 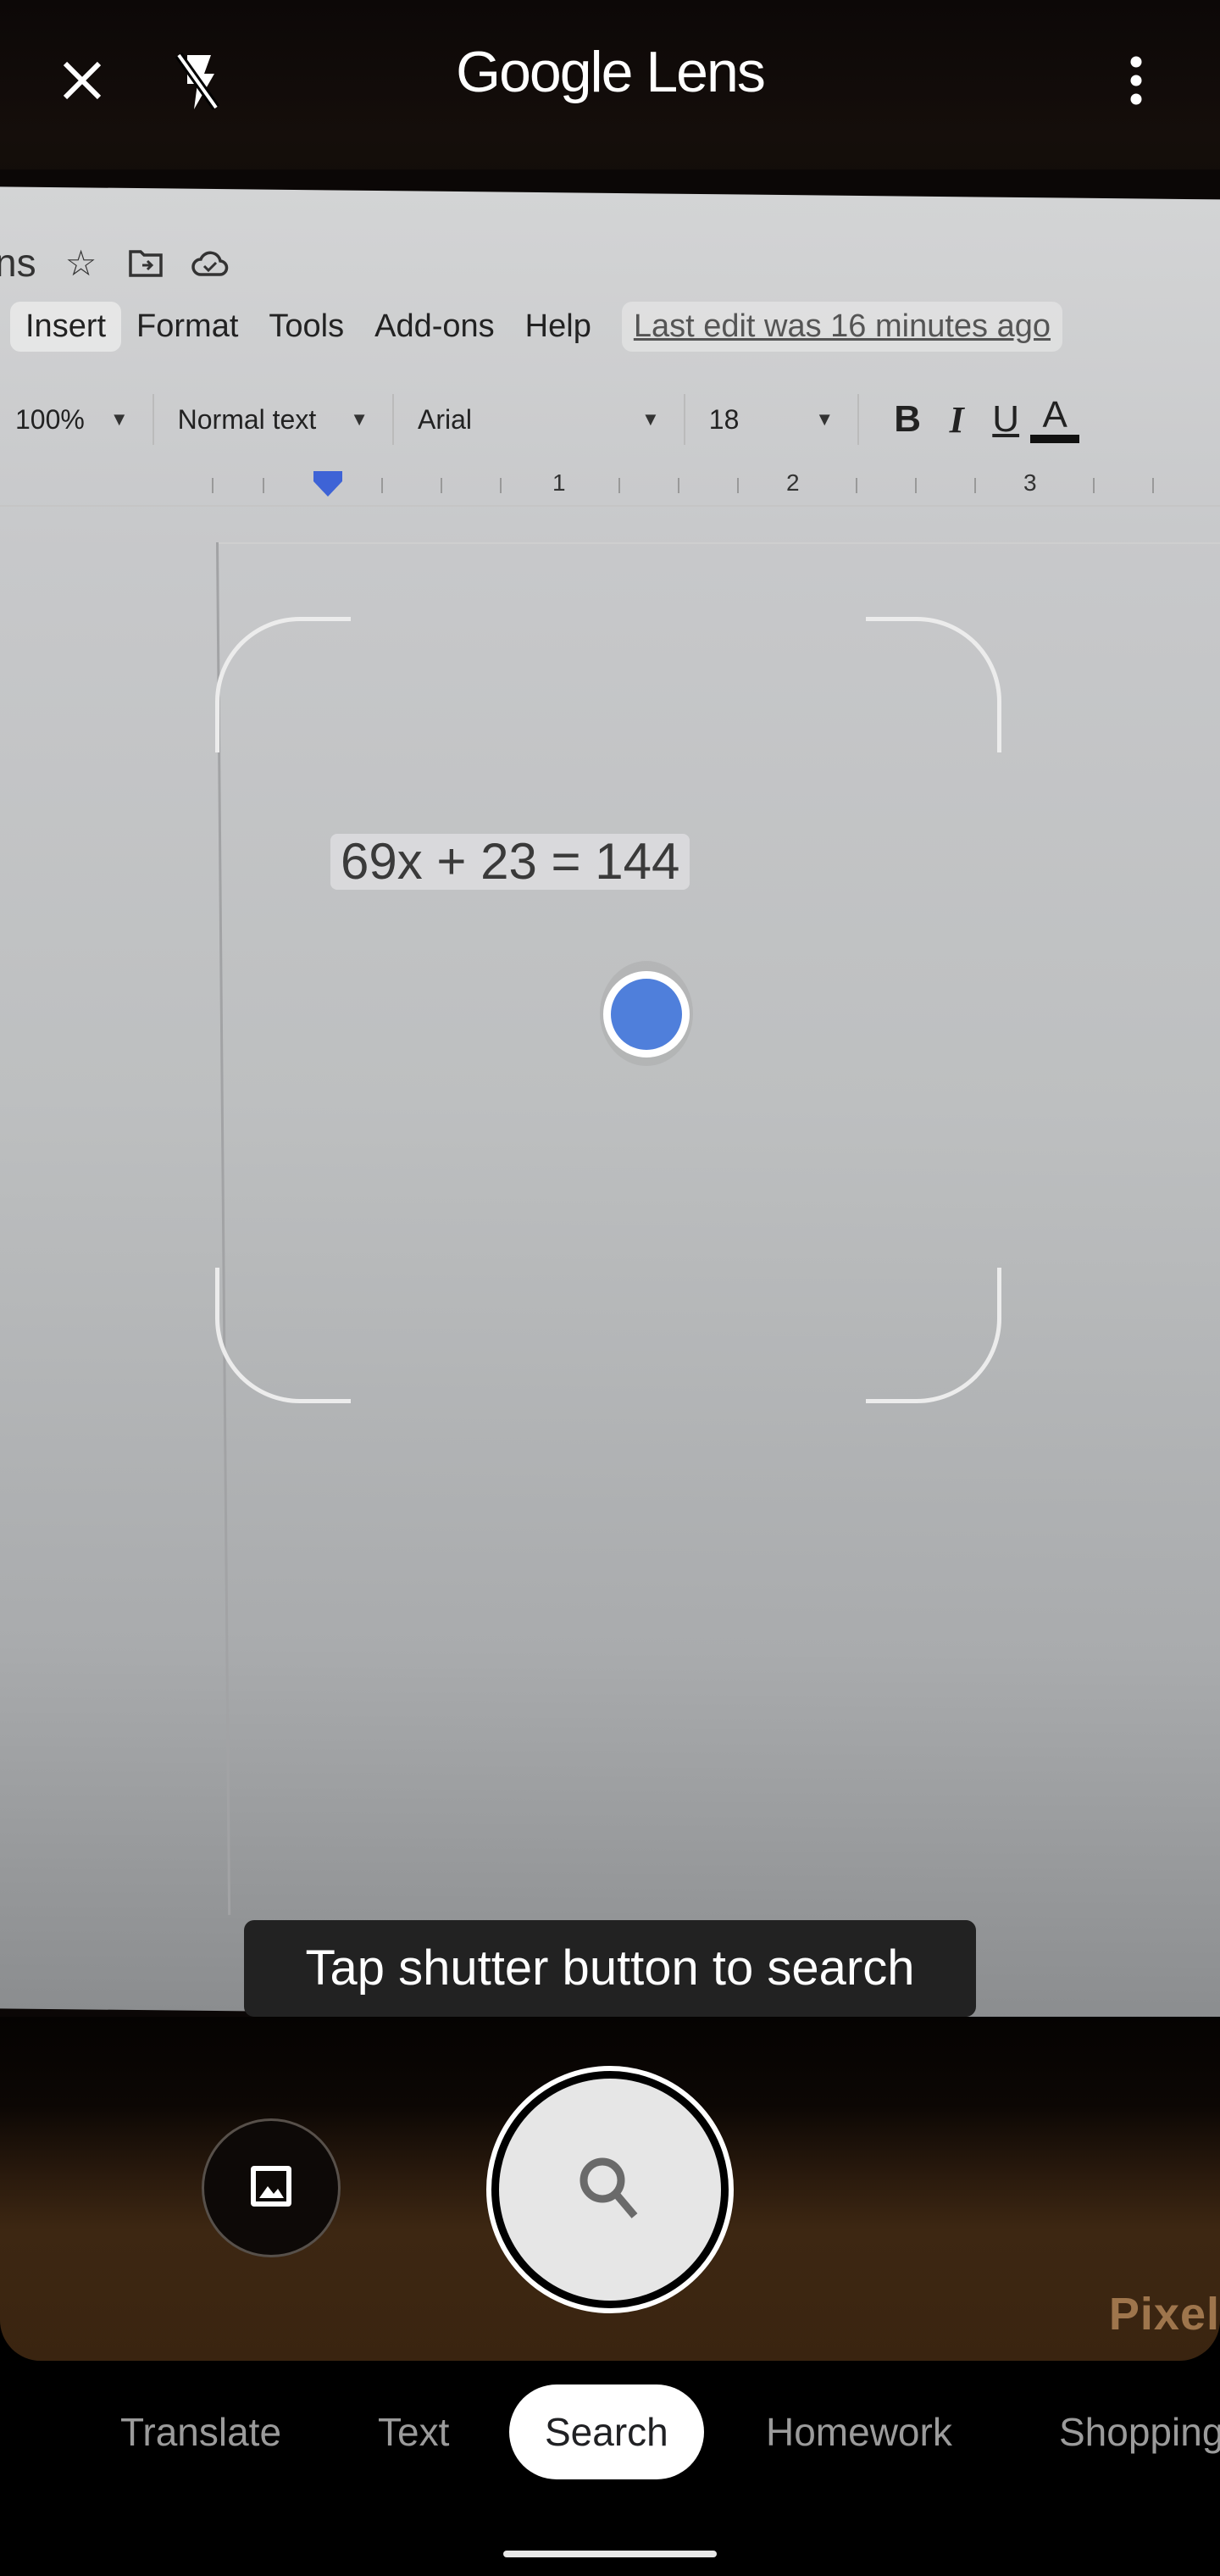 I want to click on more-vertical-icon, so click(x=1136, y=82).